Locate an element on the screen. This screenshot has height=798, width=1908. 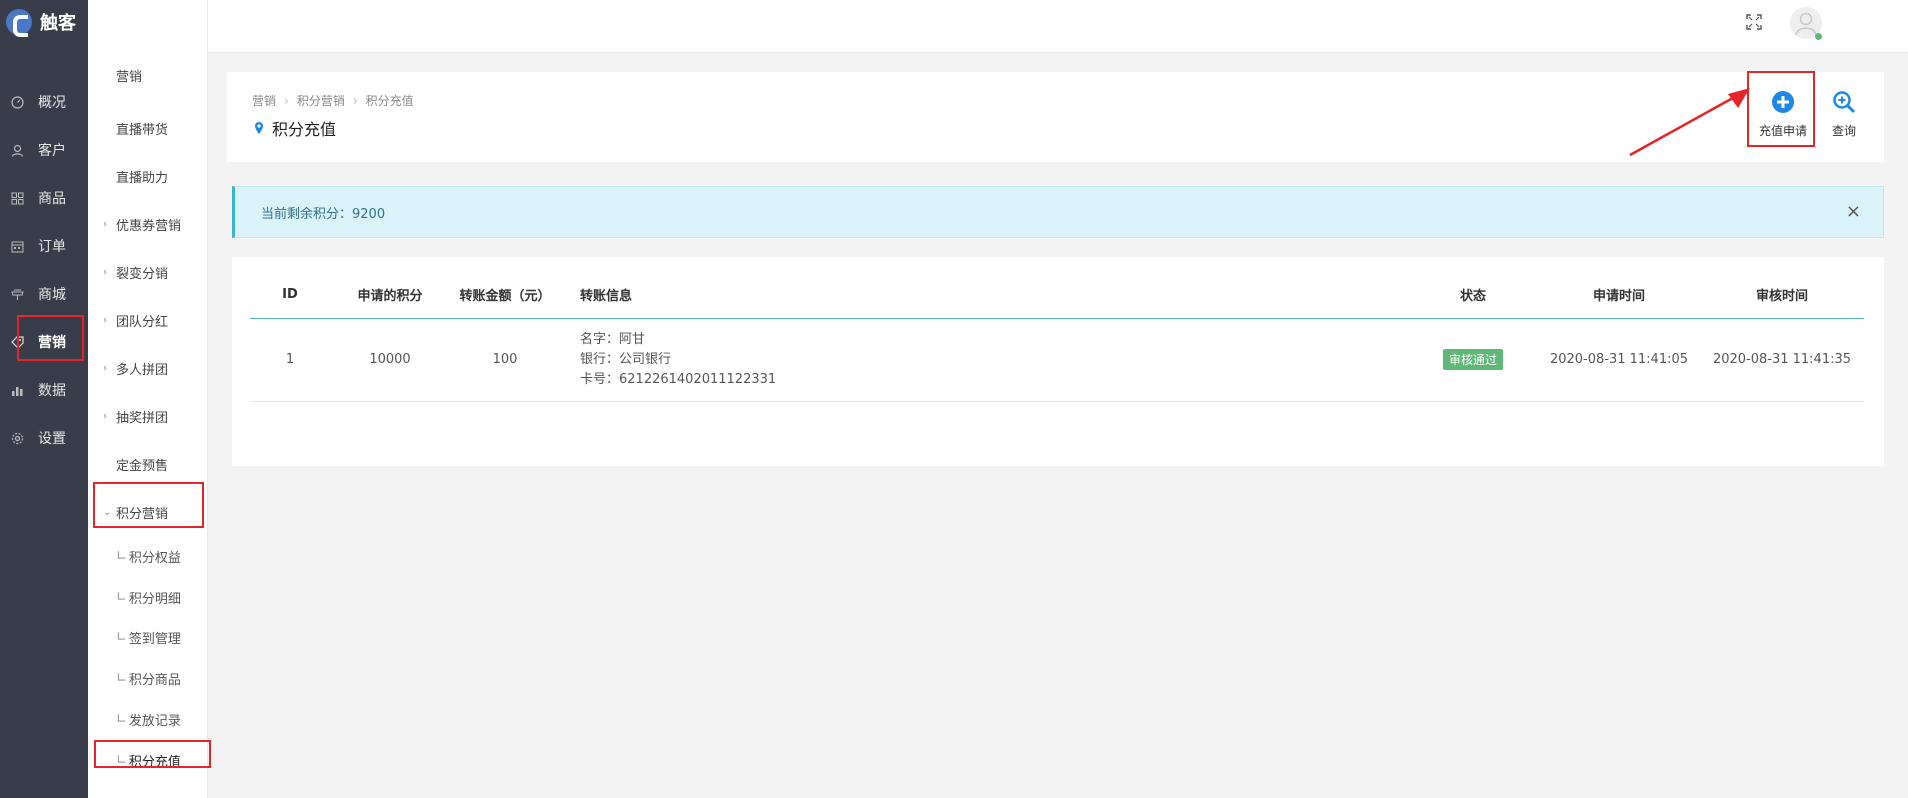
submenu-label: 积分充值 is located at coordinates (154, 762).